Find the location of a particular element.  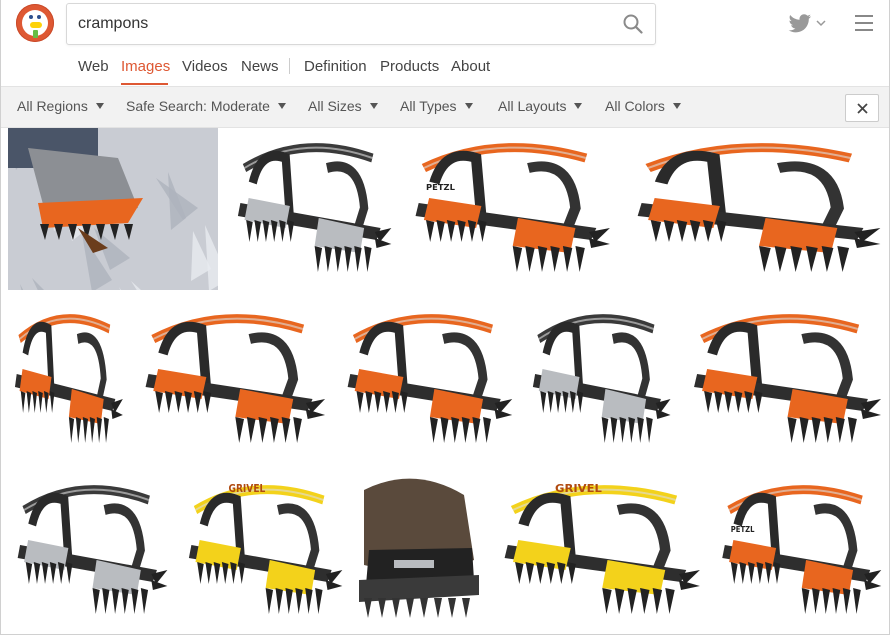

hamburger-menu-icon is located at coordinates (864, 23).